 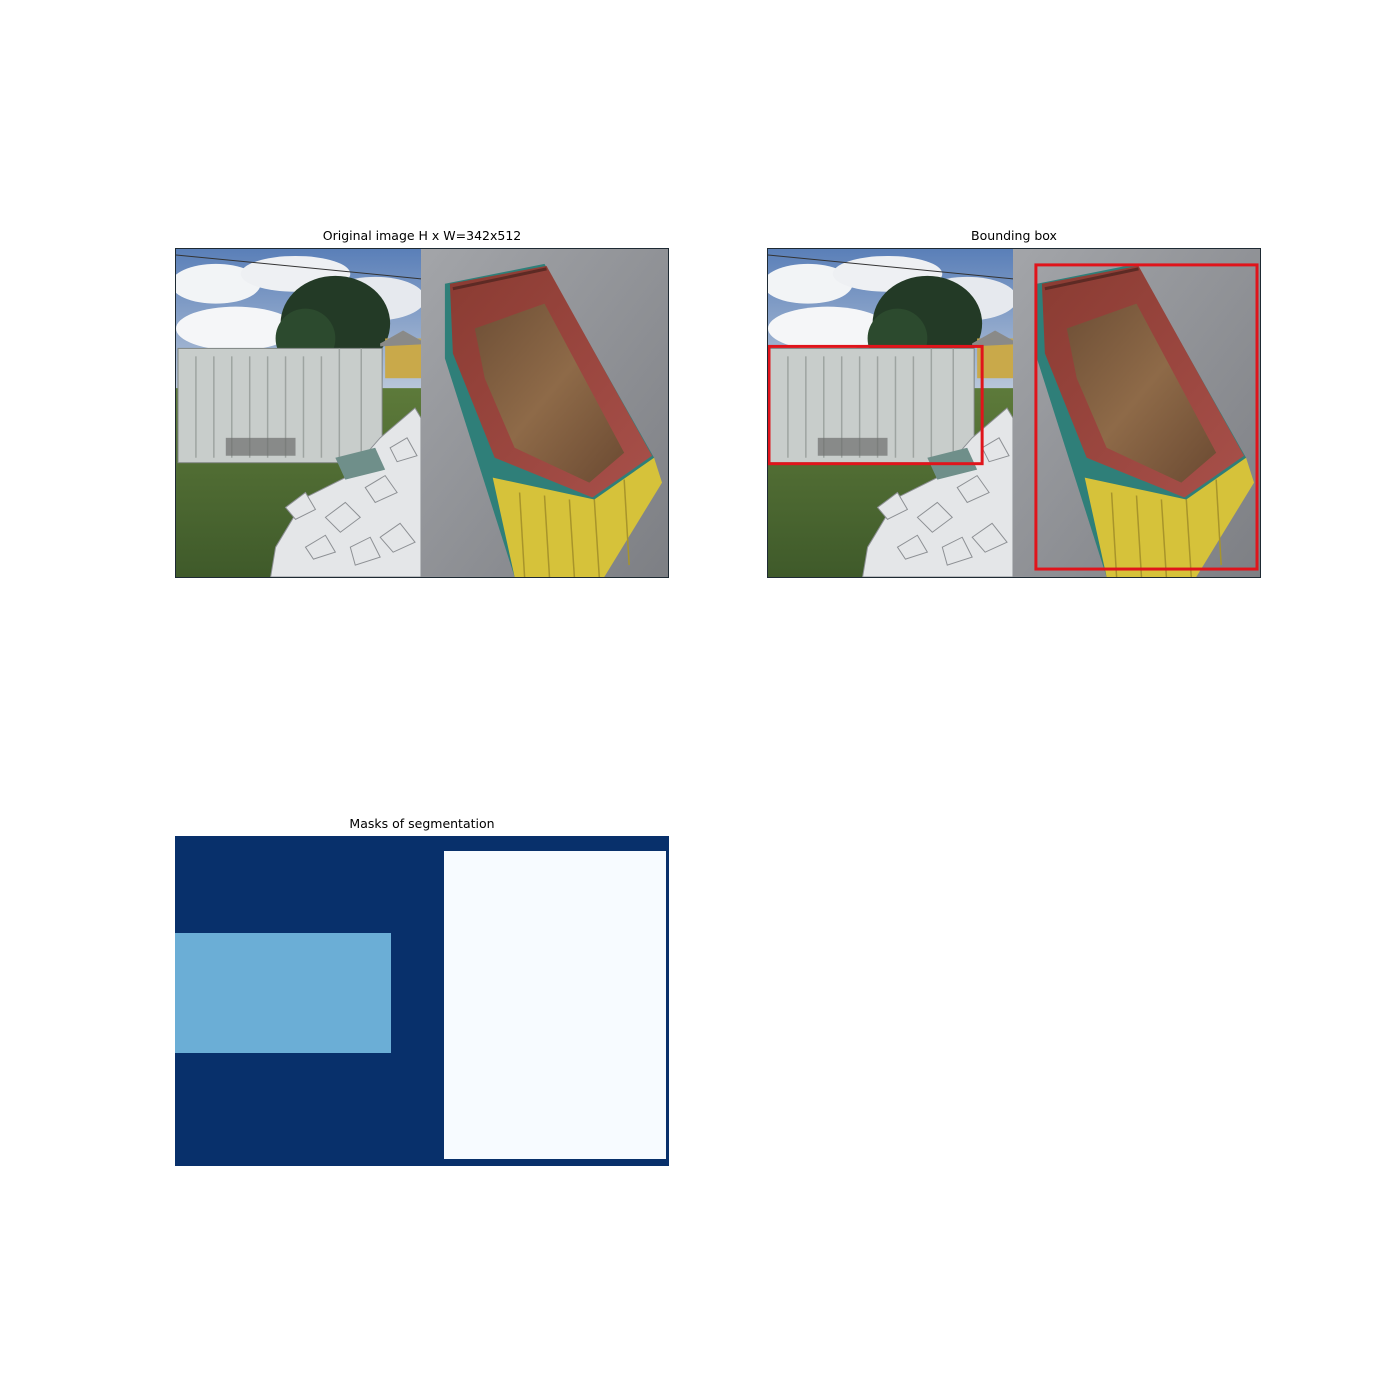 I want to click on bounding-box-title: Bounding box, so click(x=1014, y=235).